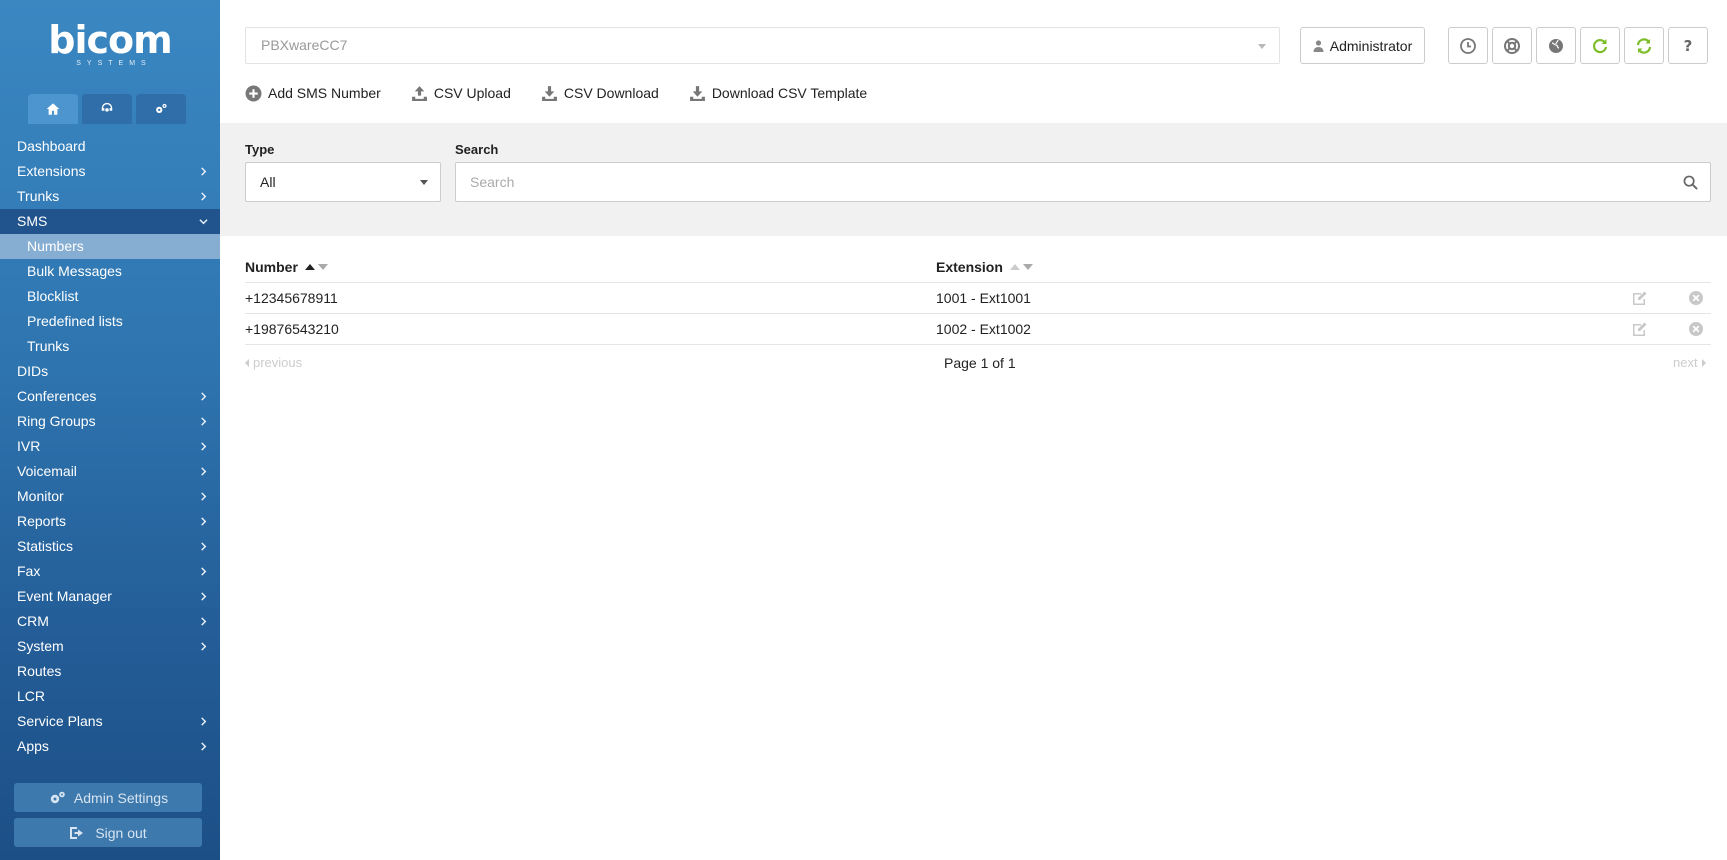  What do you see at coordinates (1703, 362) in the screenshot?
I see `caret-right-icon` at bounding box center [1703, 362].